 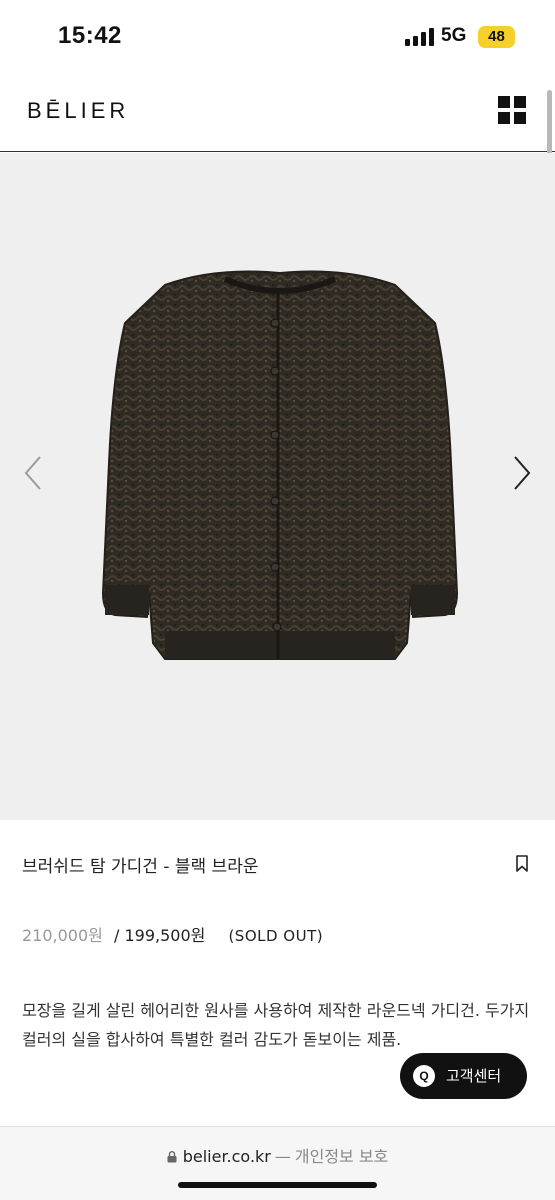 I want to click on privacy-label: 개인정보 보호, so click(x=341, y=1156).